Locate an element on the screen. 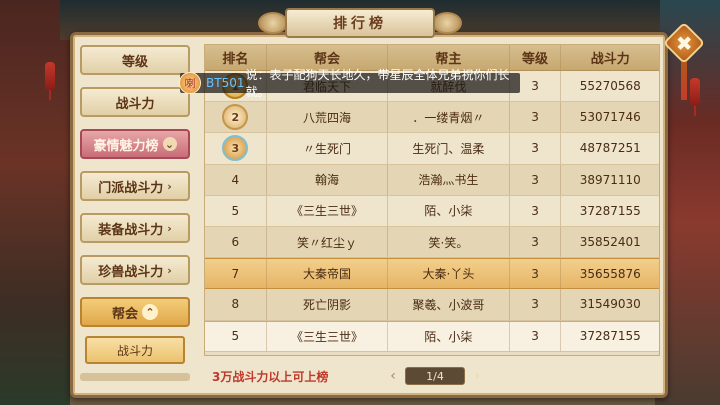 Image resolution: width=720 pixels, height=405 pixels. table-row-highlighted: 7 大秦帝国 大秦·丫头 3 35655876 is located at coordinates (432, 274).